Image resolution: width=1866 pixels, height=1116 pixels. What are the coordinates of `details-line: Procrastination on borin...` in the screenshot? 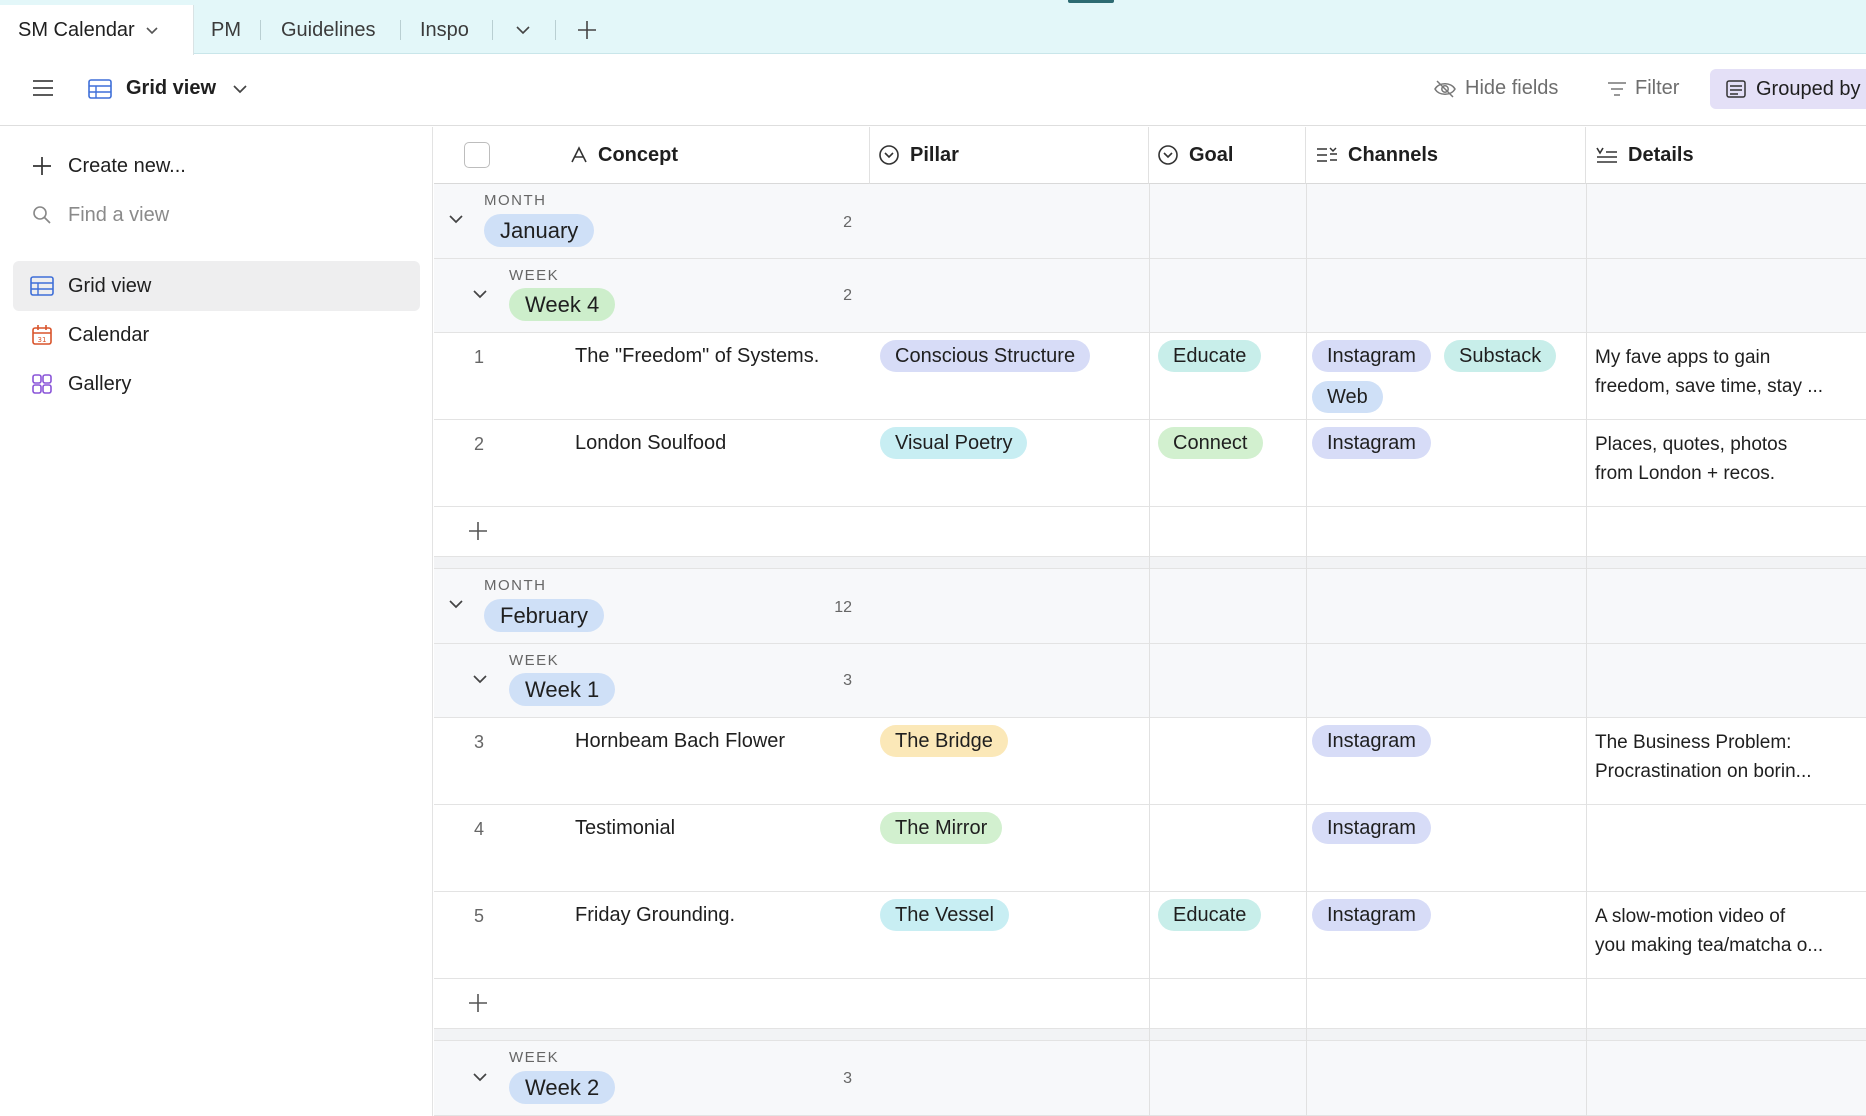 It's located at (1703, 771).